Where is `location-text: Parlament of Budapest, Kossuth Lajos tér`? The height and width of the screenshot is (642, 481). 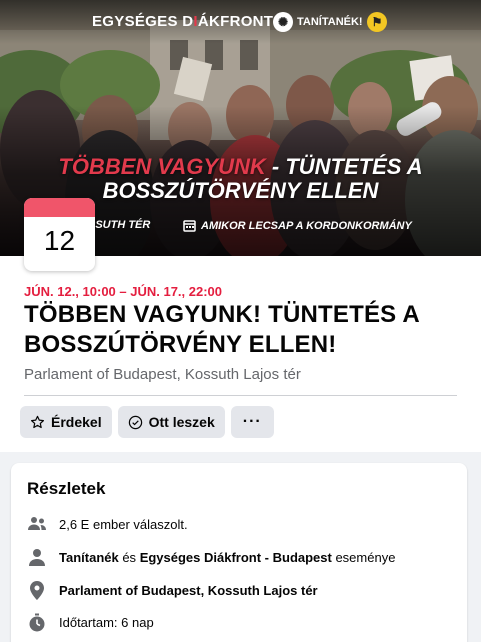
location-text: Parlament of Budapest, Kossuth Lajos tér is located at coordinates (188, 590).